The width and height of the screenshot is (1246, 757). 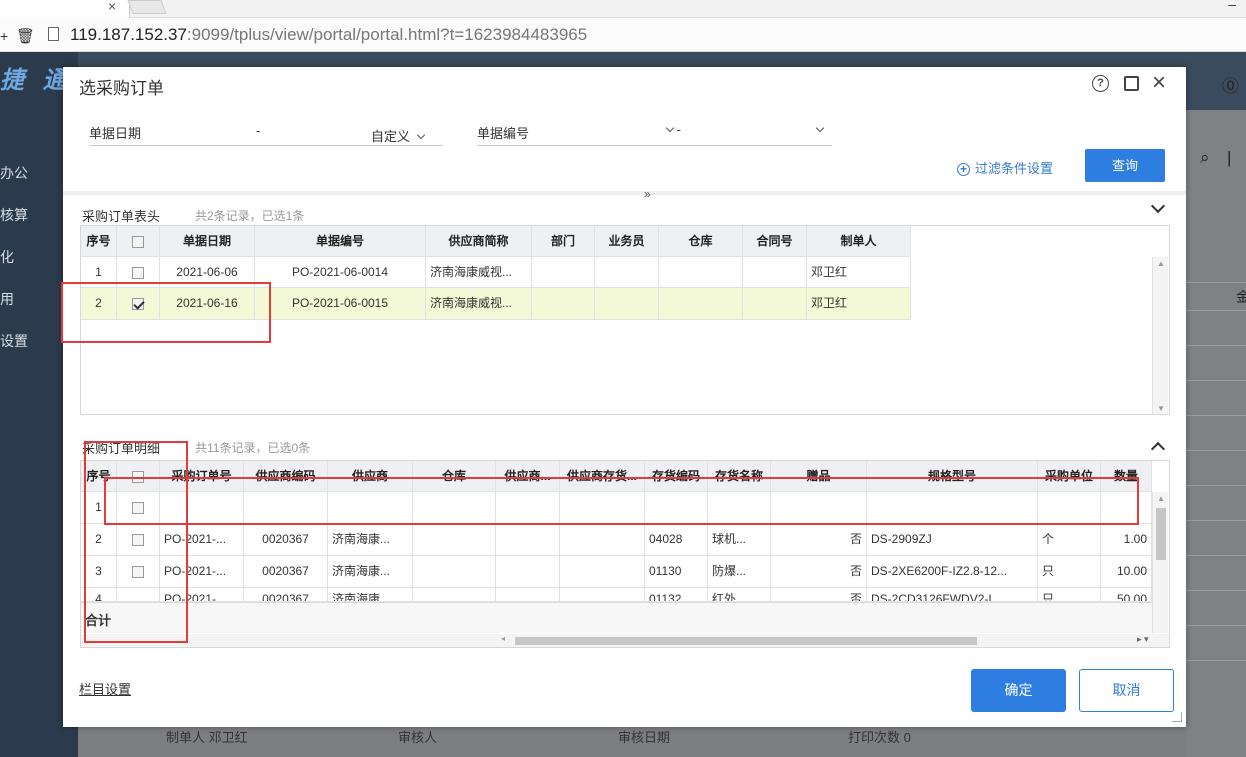 What do you see at coordinates (105, 688) in the screenshot?
I see `column-settings-link: 栏目设置` at bounding box center [105, 688].